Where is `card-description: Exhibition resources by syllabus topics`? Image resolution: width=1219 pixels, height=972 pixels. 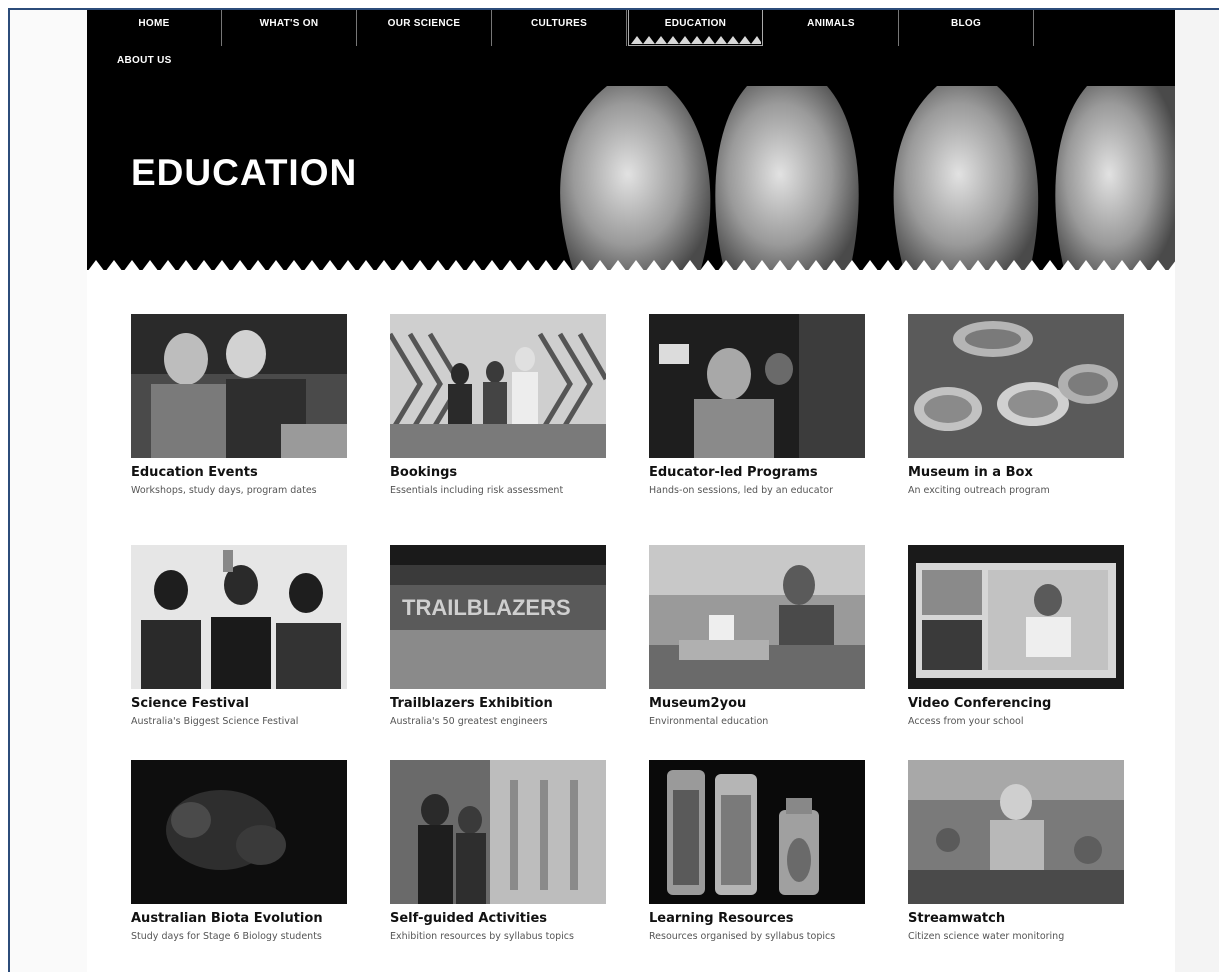
card-description: Exhibition resources by syllabus topics is located at coordinates (482, 936).